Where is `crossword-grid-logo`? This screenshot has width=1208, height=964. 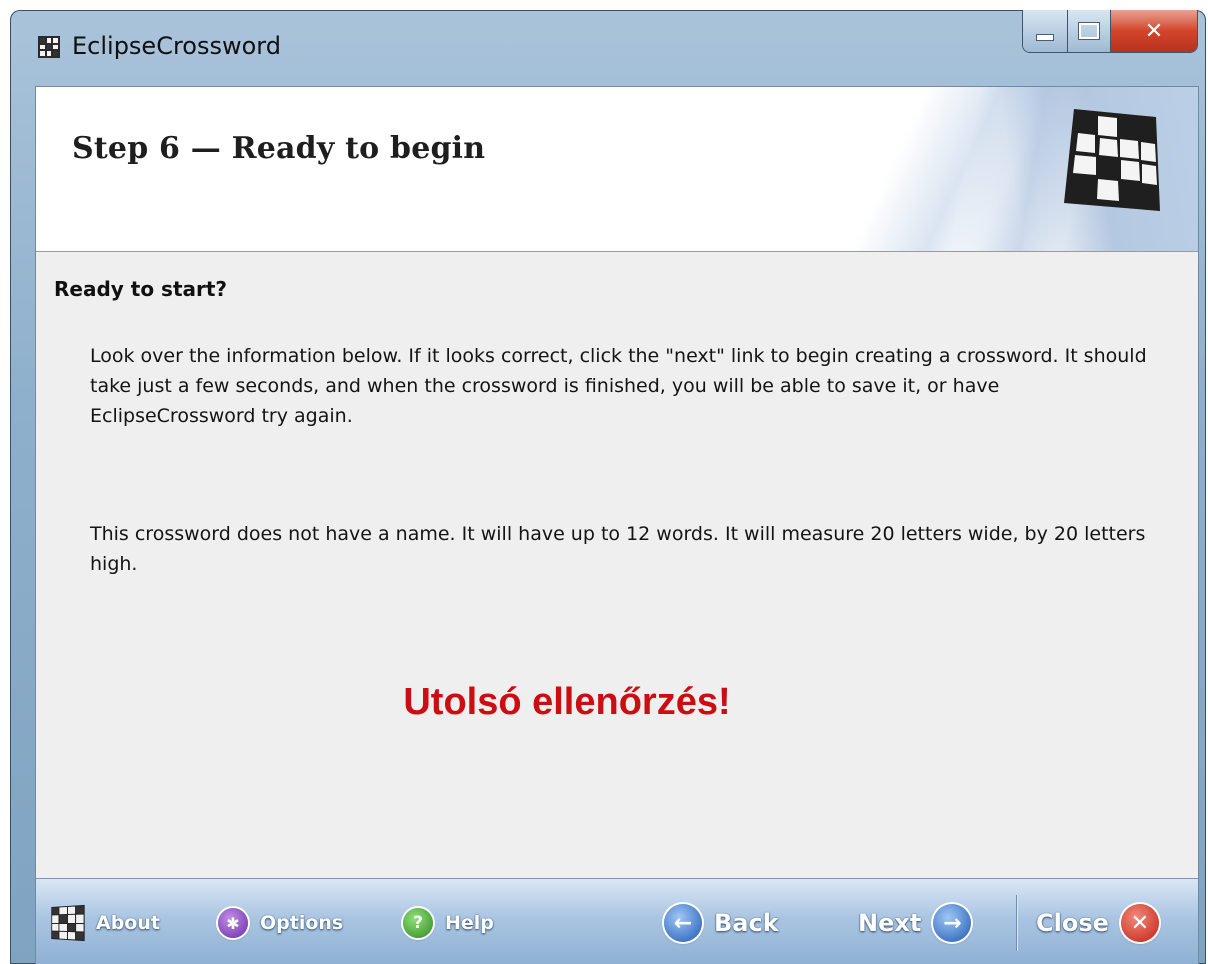 crossword-grid-logo is located at coordinates (1112, 160).